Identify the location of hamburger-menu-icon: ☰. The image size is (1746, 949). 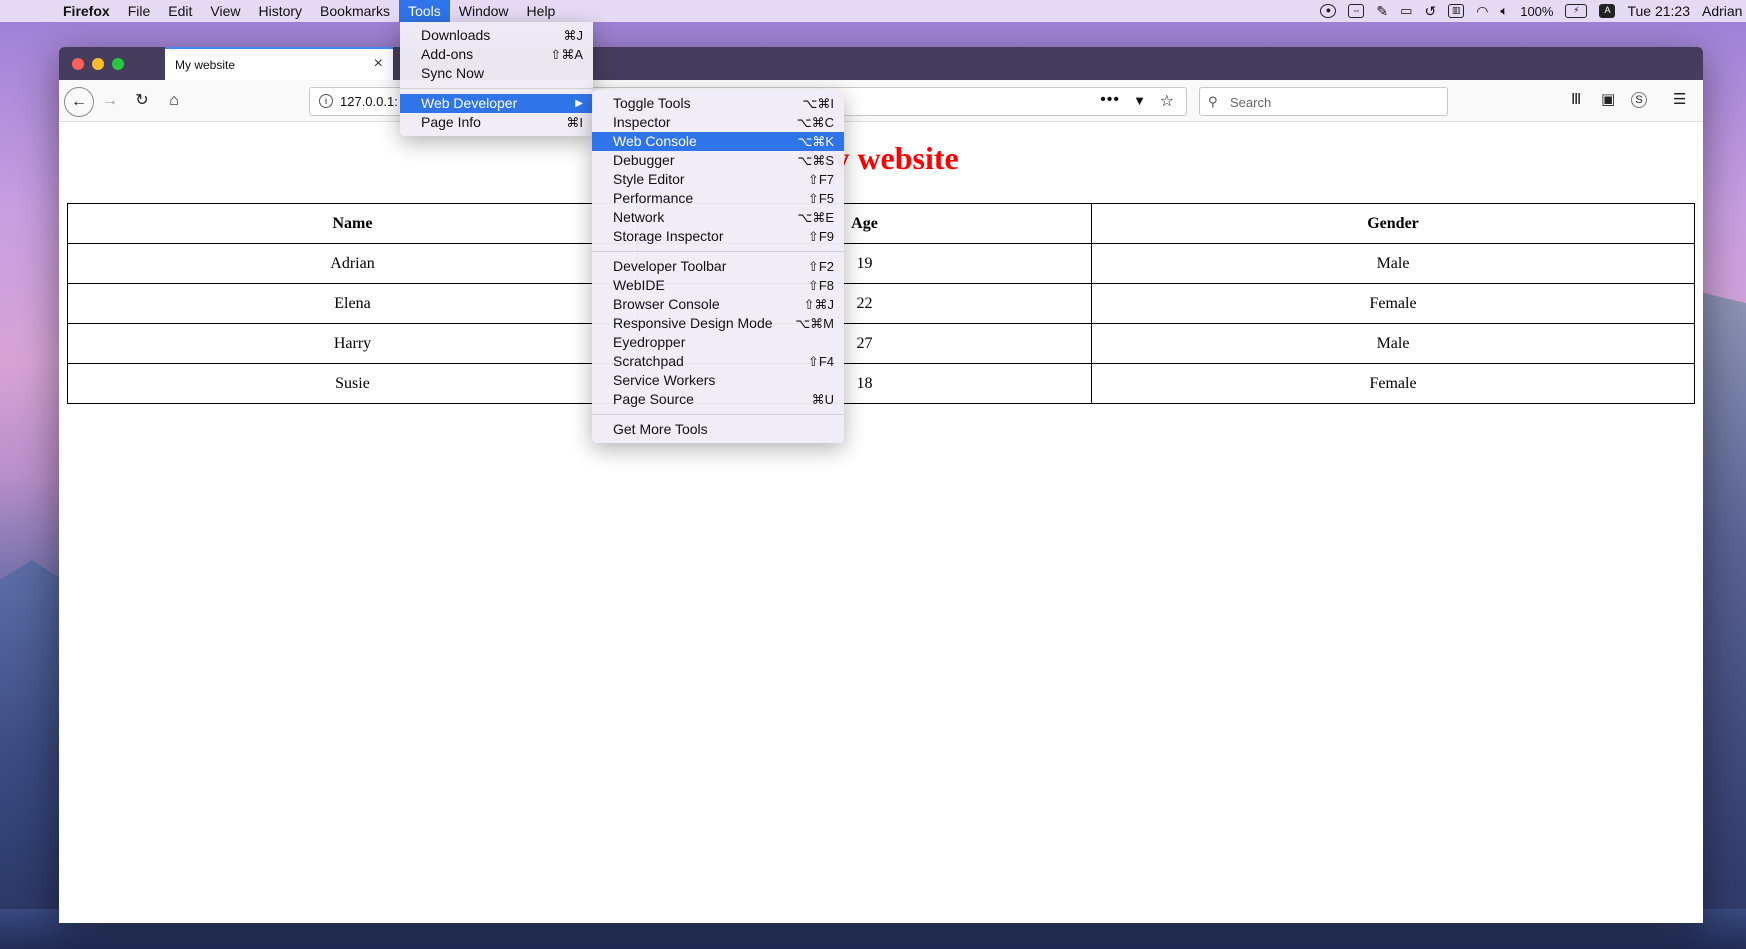
(1679, 99).